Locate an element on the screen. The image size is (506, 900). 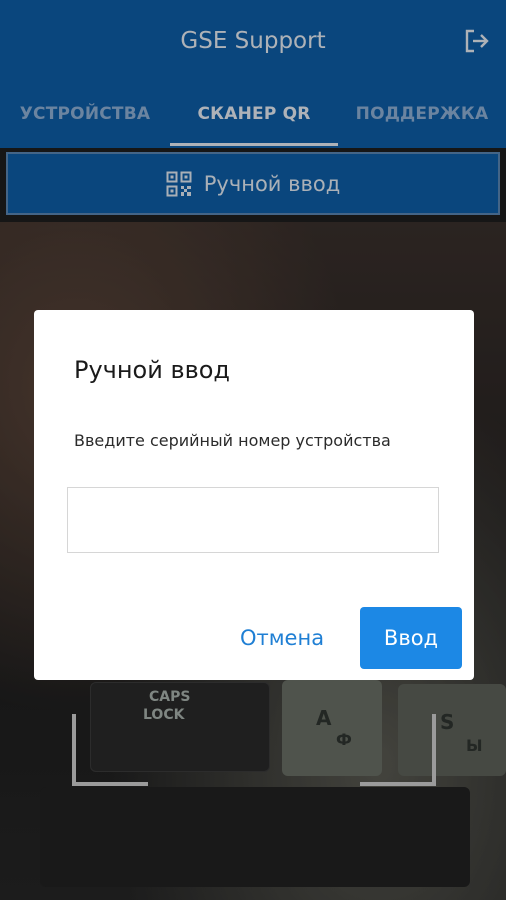
dialog-message: Введите серийный номер устройства is located at coordinates (232, 440).